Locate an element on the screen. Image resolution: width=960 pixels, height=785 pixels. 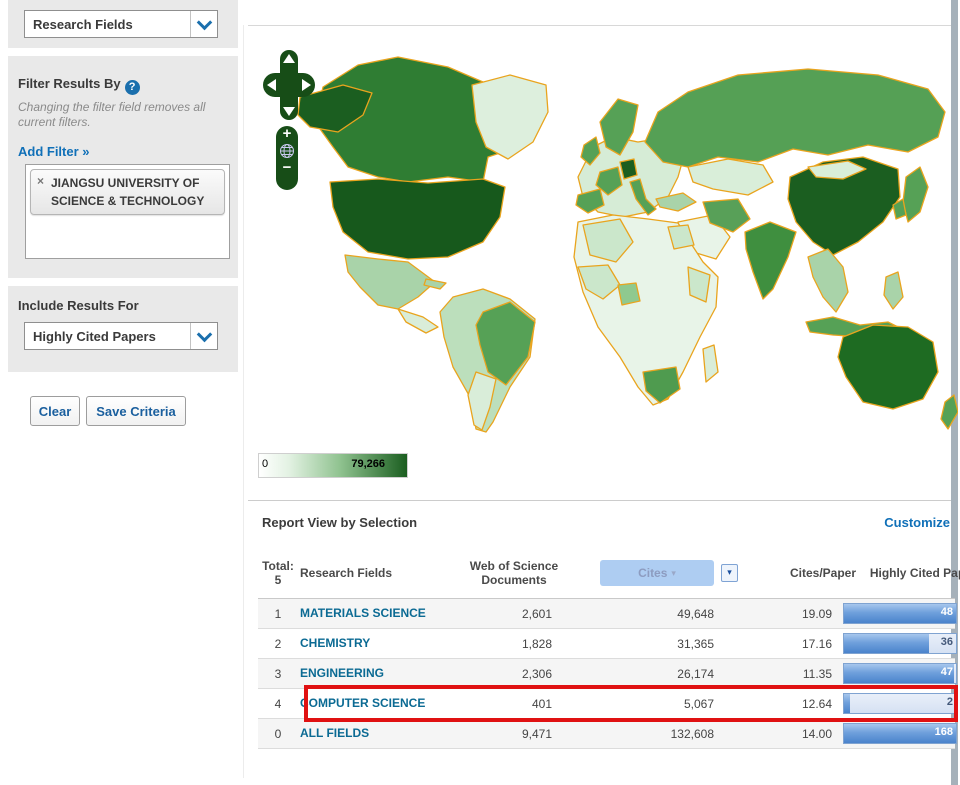
highly-cited-bar-value: 168 is located at coordinates (943, 732).